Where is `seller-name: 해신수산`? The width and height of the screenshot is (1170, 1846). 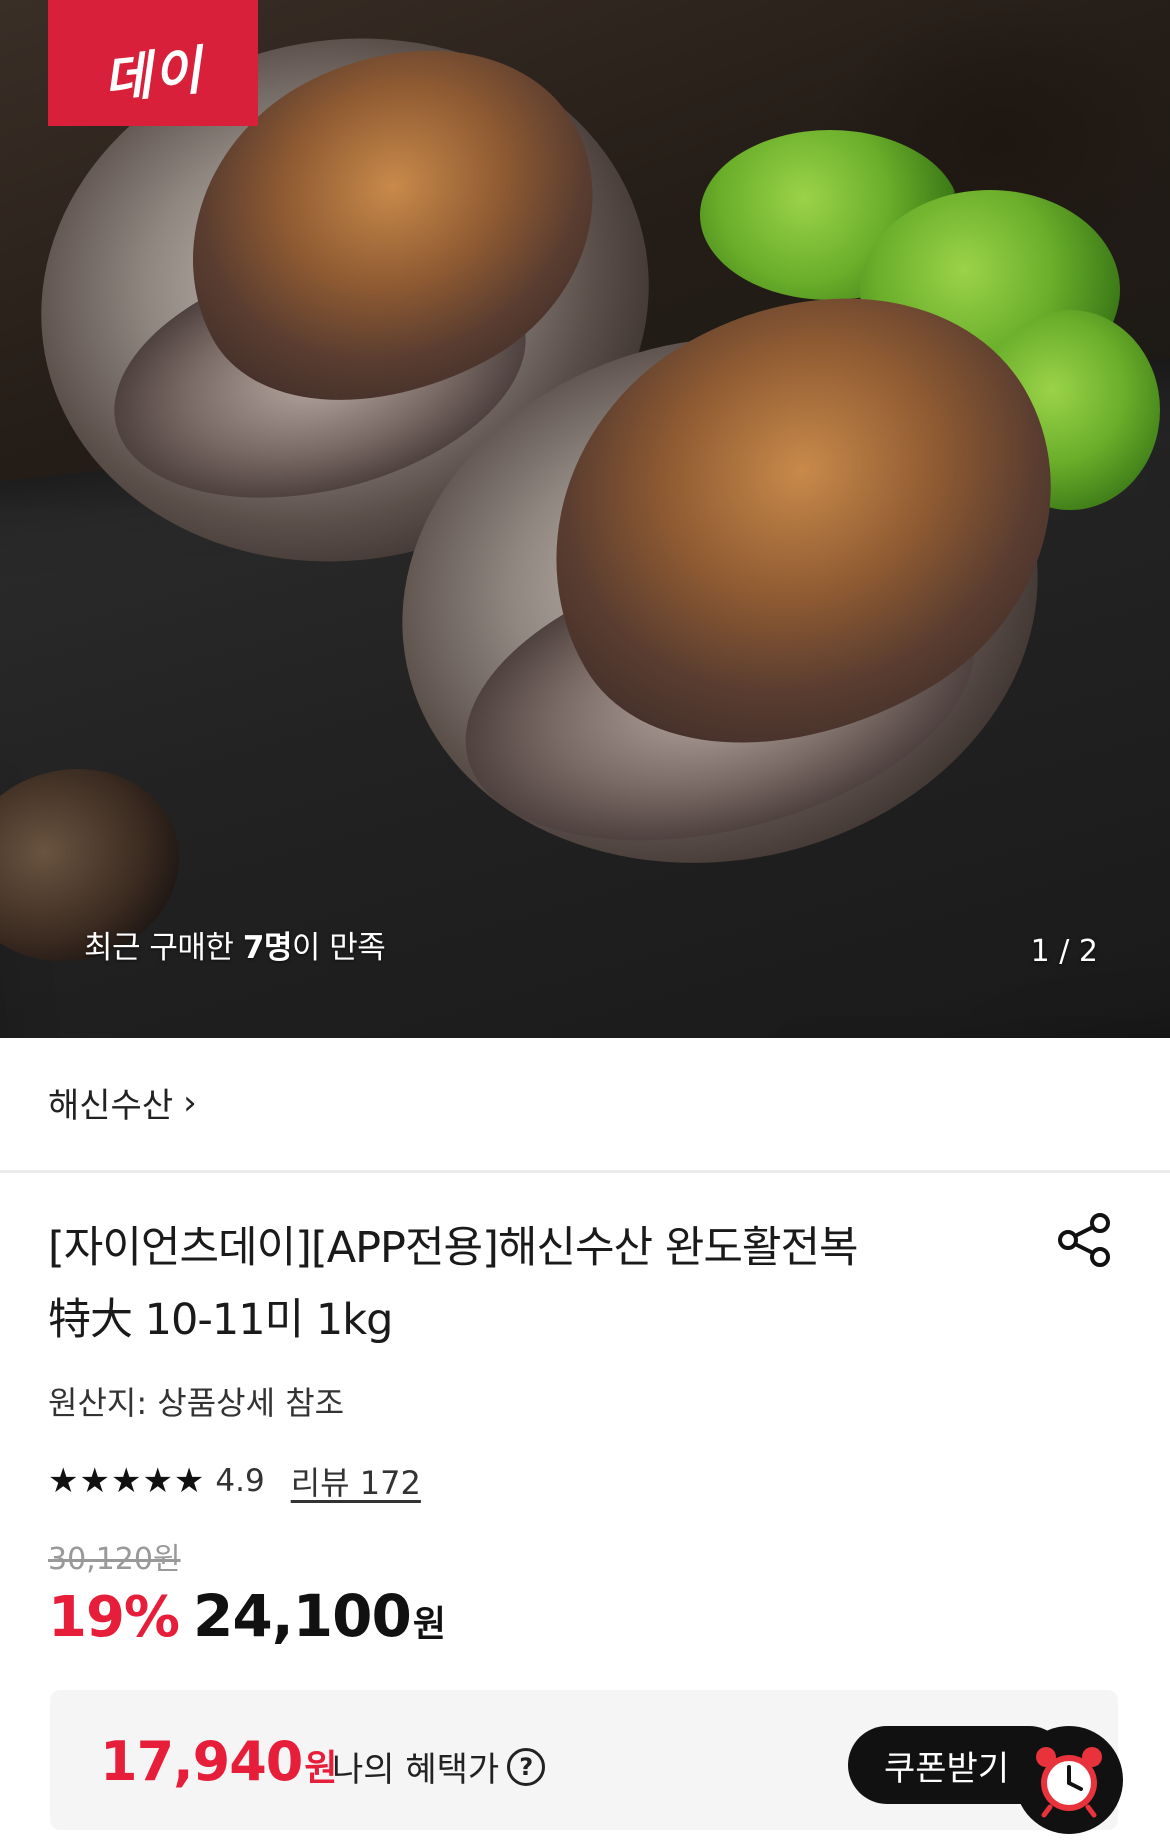 seller-name: 해신수산 is located at coordinates (111, 1106).